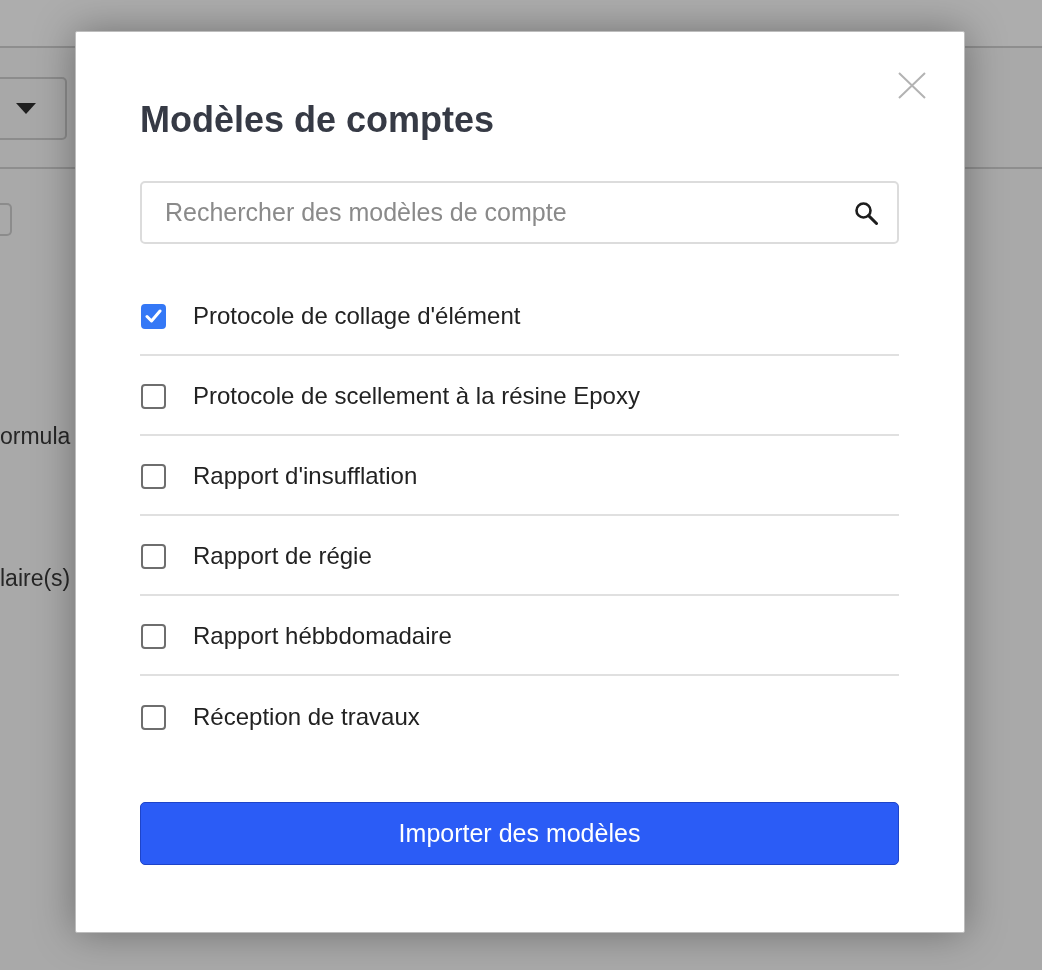 This screenshot has height=970, width=1042. What do you see at coordinates (519, 212) in the screenshot?
I see `search-field: Rechercher des modèles de compte` at bounding box center [519, 212].